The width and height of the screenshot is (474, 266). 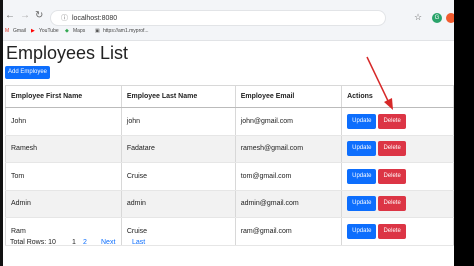 I want to click on forward-icon: →, so click(x=25, y=15).